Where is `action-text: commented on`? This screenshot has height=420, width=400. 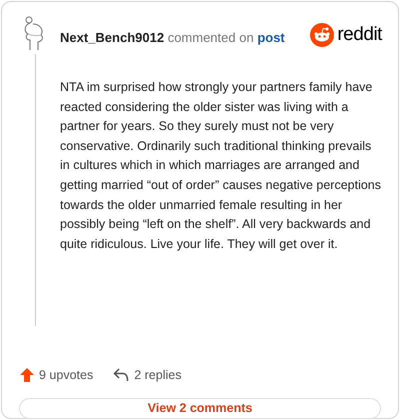 action-text: commented on is located at coordinates (211, 38).